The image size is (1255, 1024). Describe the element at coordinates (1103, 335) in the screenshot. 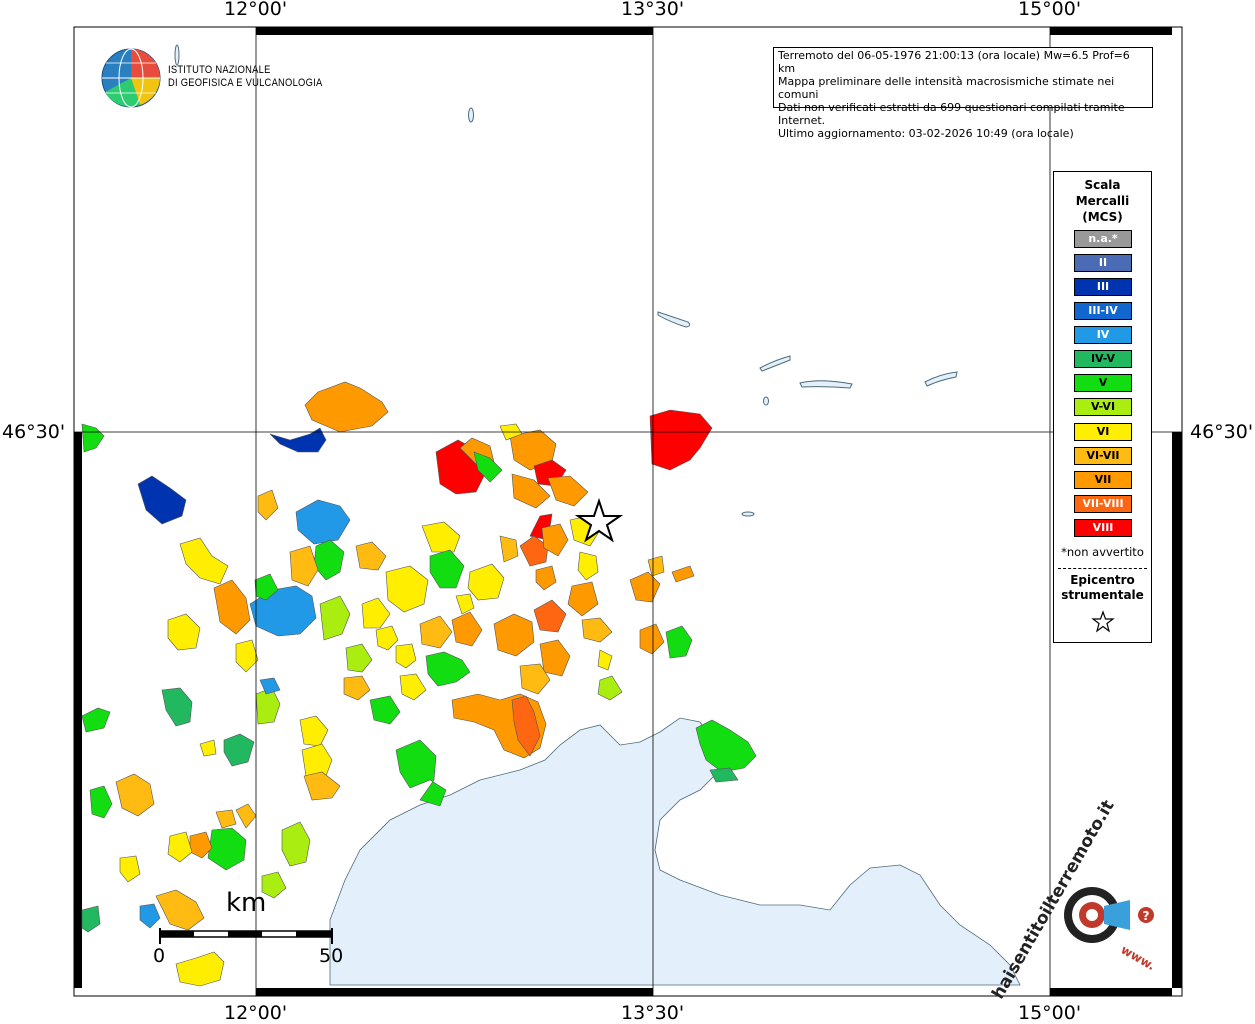

I see `legend-class-iv: IV` at that location.